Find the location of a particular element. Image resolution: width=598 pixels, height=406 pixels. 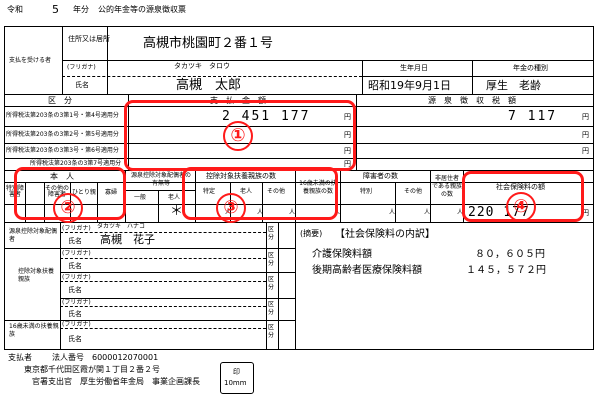

spouse-furigana-label: (フリガナ) is located at coordinates (76, 228).